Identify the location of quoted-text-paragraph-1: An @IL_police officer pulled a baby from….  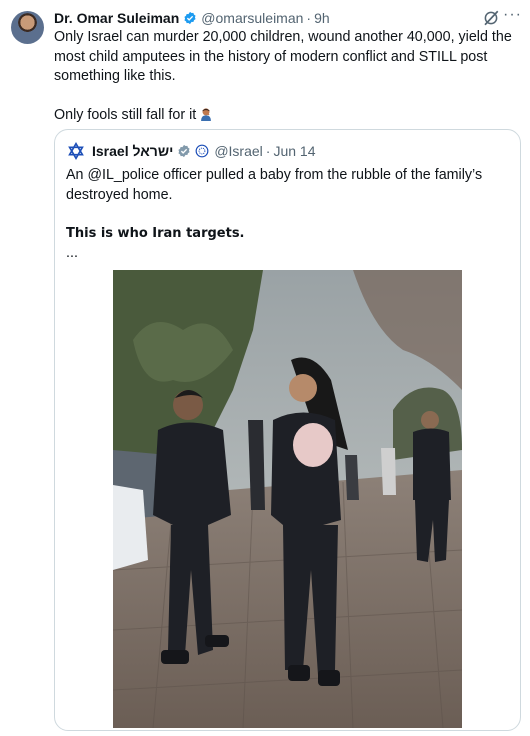
(274, 185).